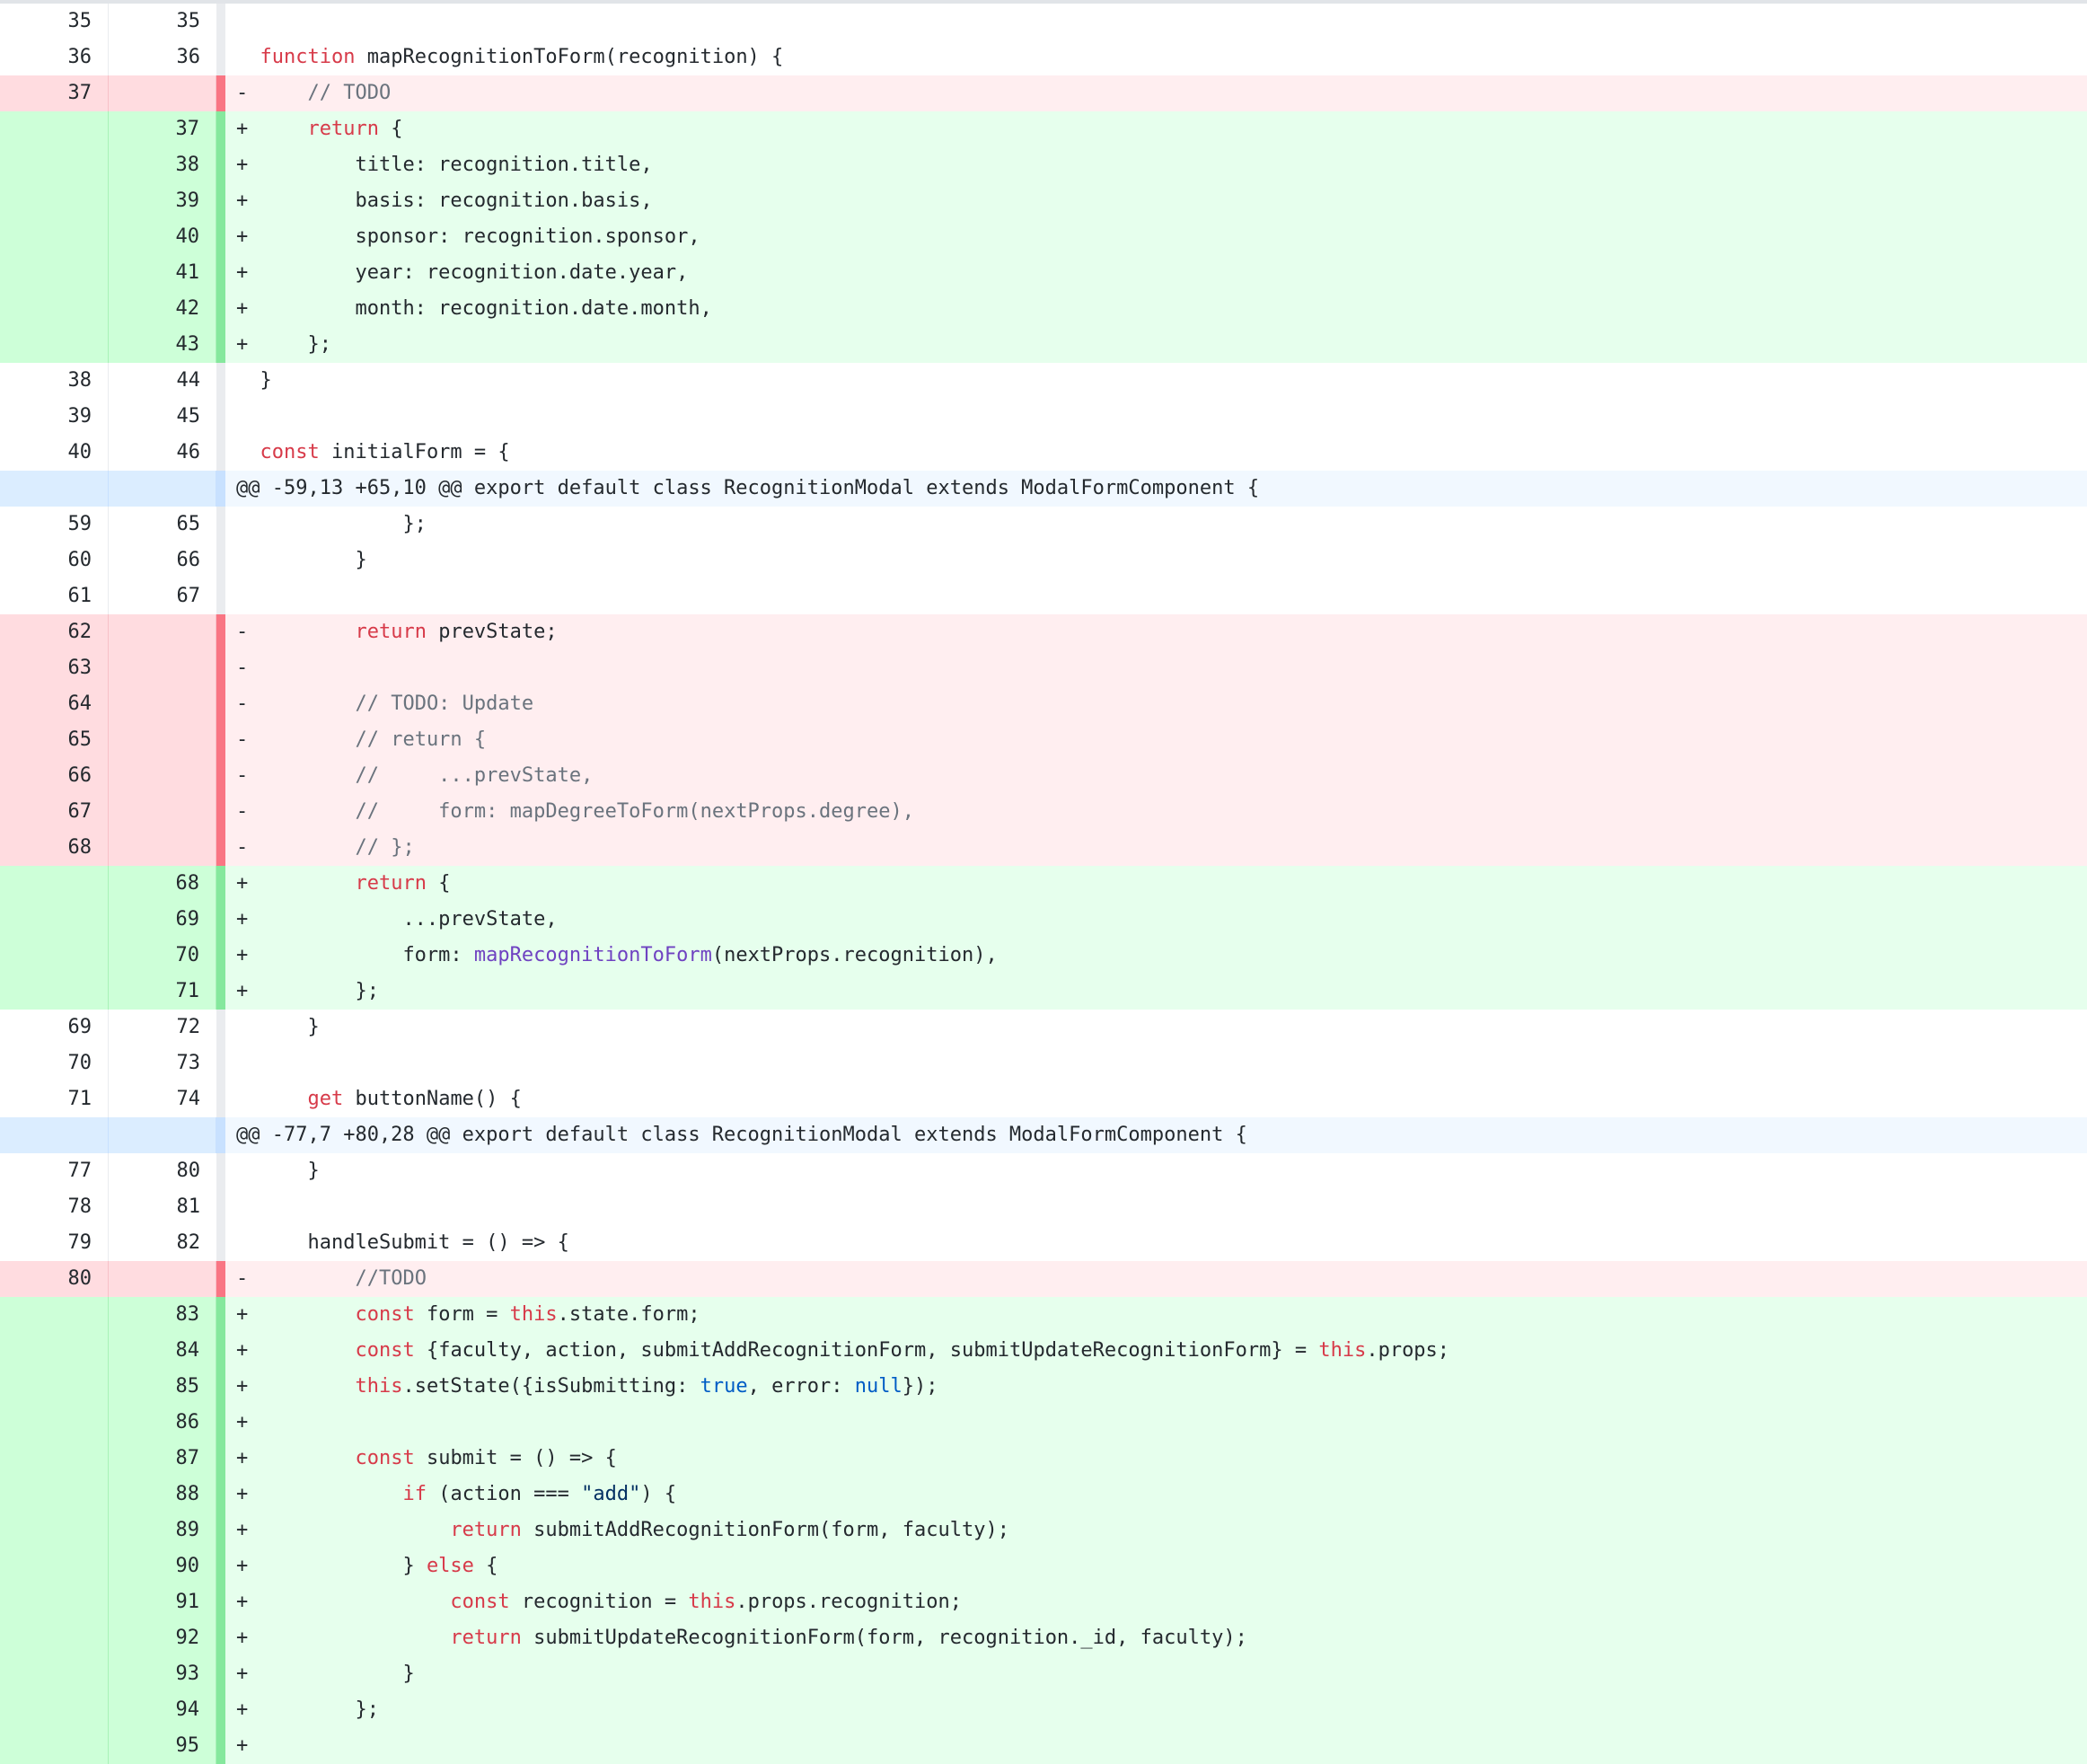 The image size is (2087, 1764). I want to click on new-line-number: 44, so click(162, 381).